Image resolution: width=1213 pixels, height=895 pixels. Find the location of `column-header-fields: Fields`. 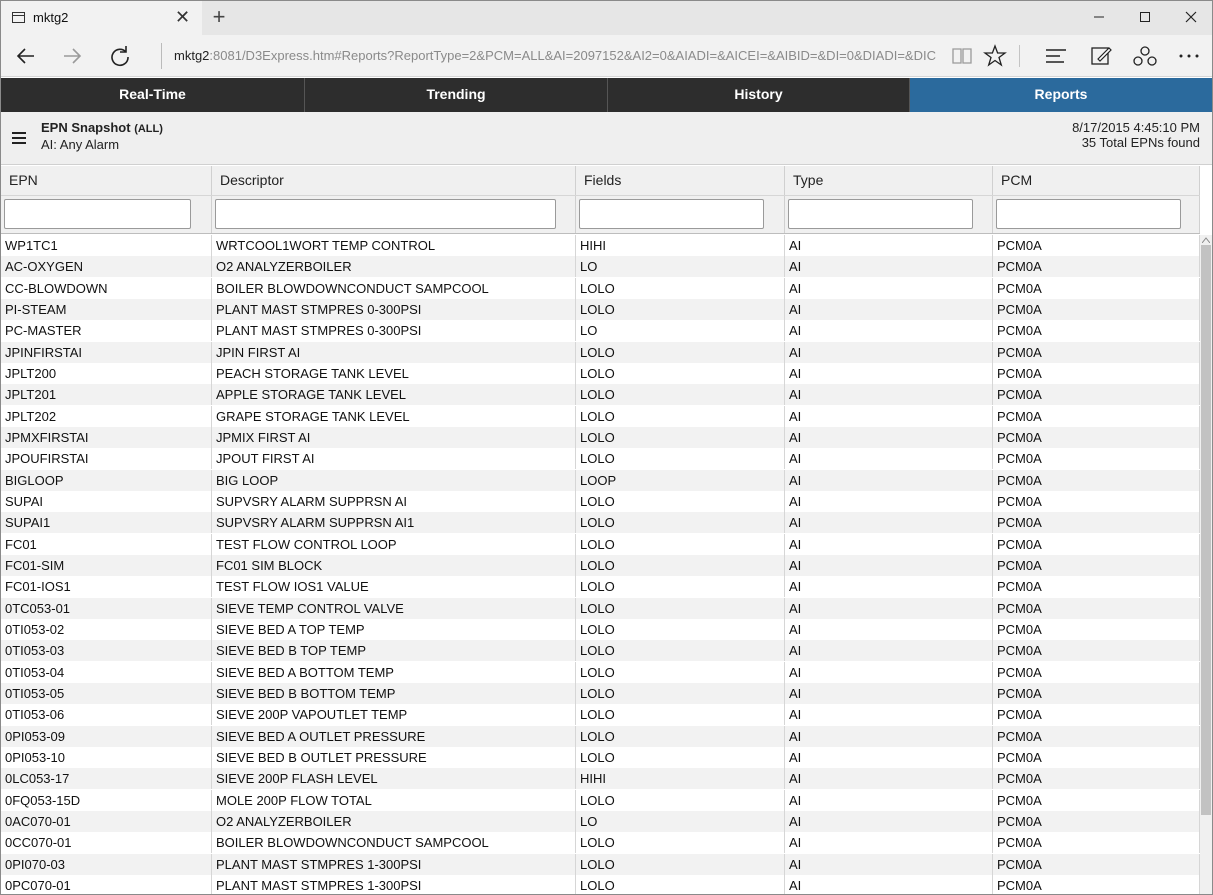

column-header-fields: Fields is located at coordinates (680, 180).